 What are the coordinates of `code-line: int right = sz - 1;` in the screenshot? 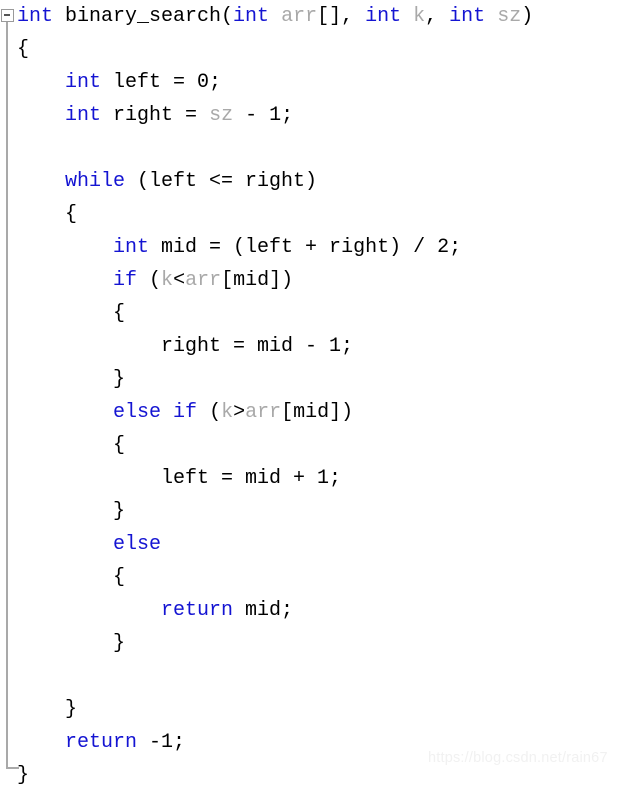 It's located at (315, 115).